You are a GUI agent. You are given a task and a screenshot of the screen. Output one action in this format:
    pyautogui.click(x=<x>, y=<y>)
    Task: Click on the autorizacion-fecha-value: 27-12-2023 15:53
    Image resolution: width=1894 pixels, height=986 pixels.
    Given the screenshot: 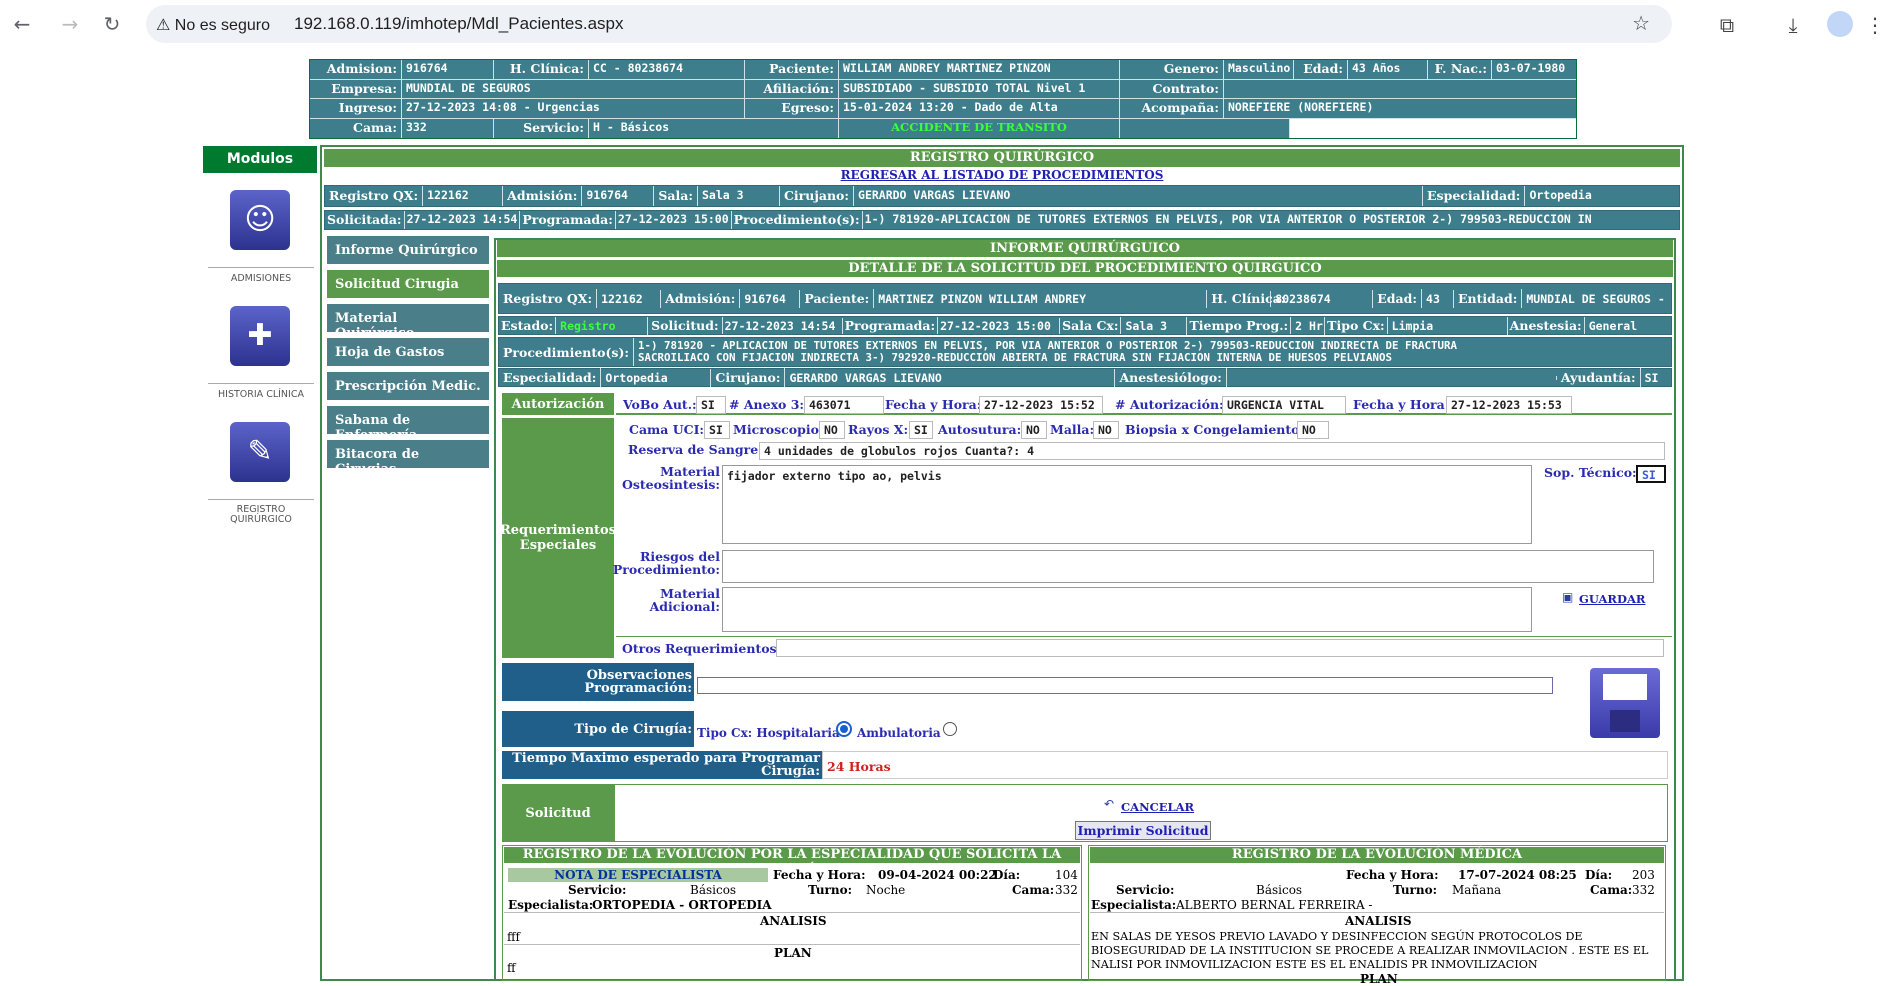 What is the action you would take?
    pyautogui.click(x=1509, y=405)
    